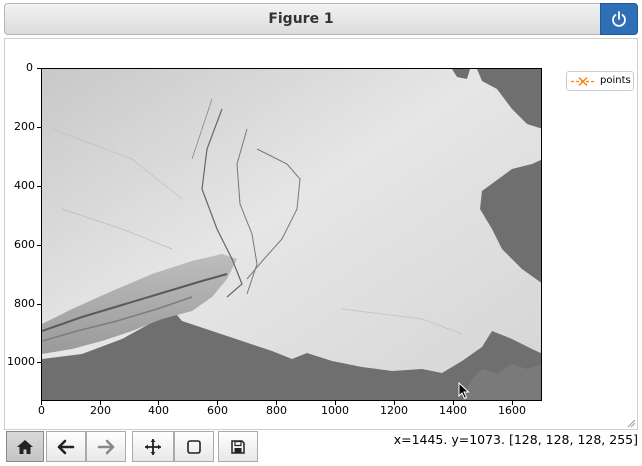 The width and height of the screenshot is (642, 466). I want to click on y-tick-label: 1000, so click(21, 361).